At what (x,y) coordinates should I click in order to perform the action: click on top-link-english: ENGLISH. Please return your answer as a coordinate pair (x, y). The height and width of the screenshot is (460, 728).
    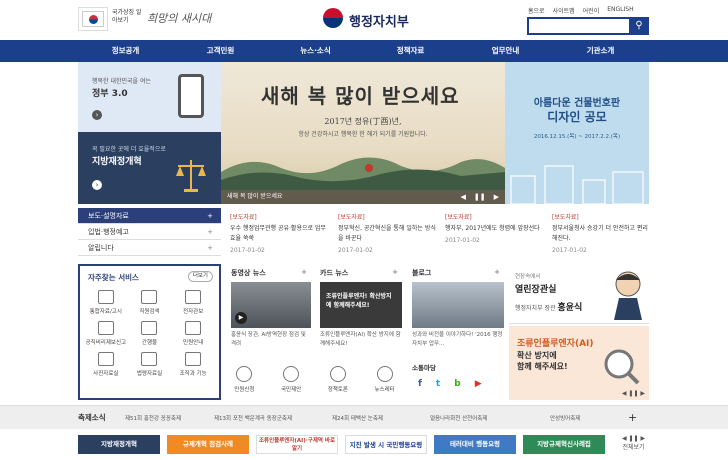
    Looking at the image, I should click on (620, 10).